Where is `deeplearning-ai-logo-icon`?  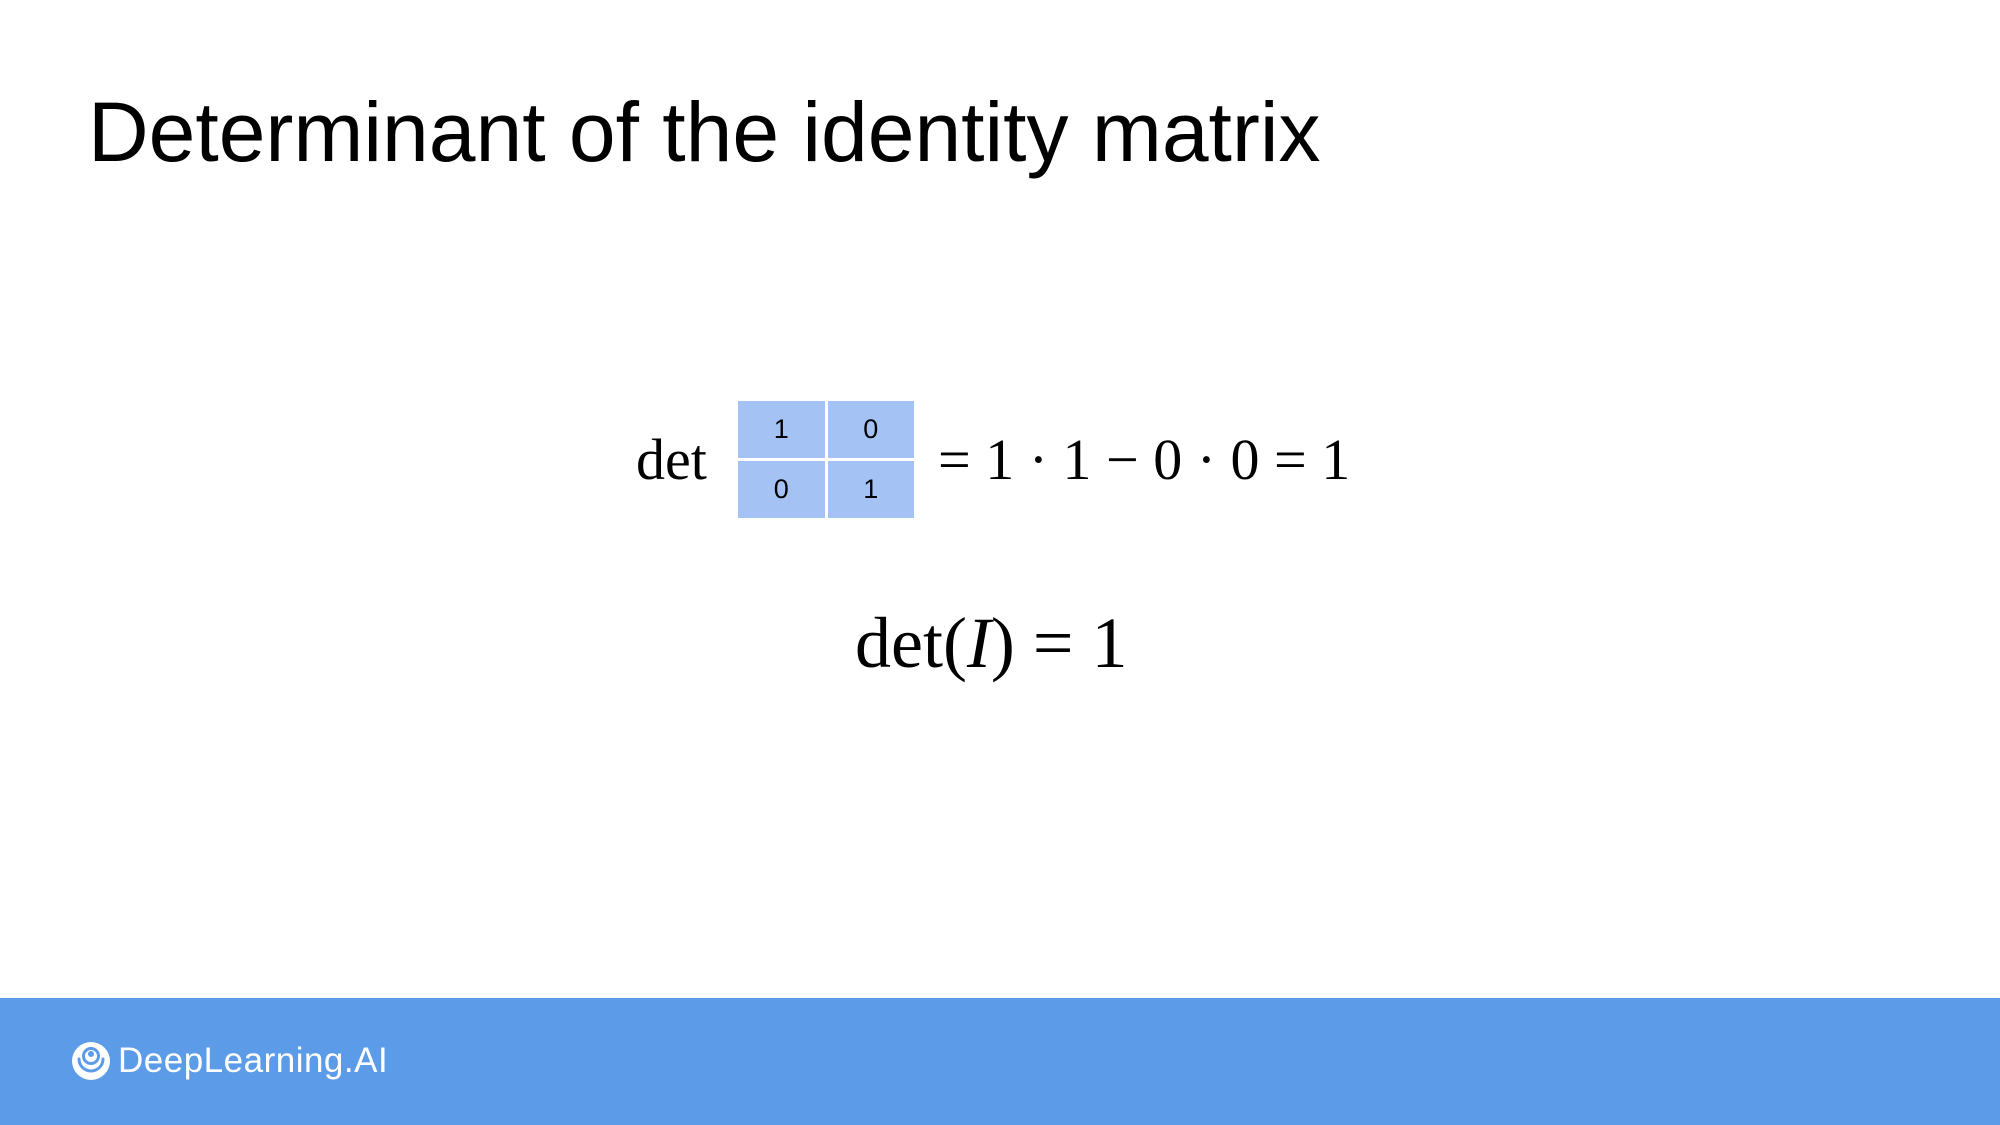 deeplearning-ai-logo-icon is located at coordinates (91, 1061).